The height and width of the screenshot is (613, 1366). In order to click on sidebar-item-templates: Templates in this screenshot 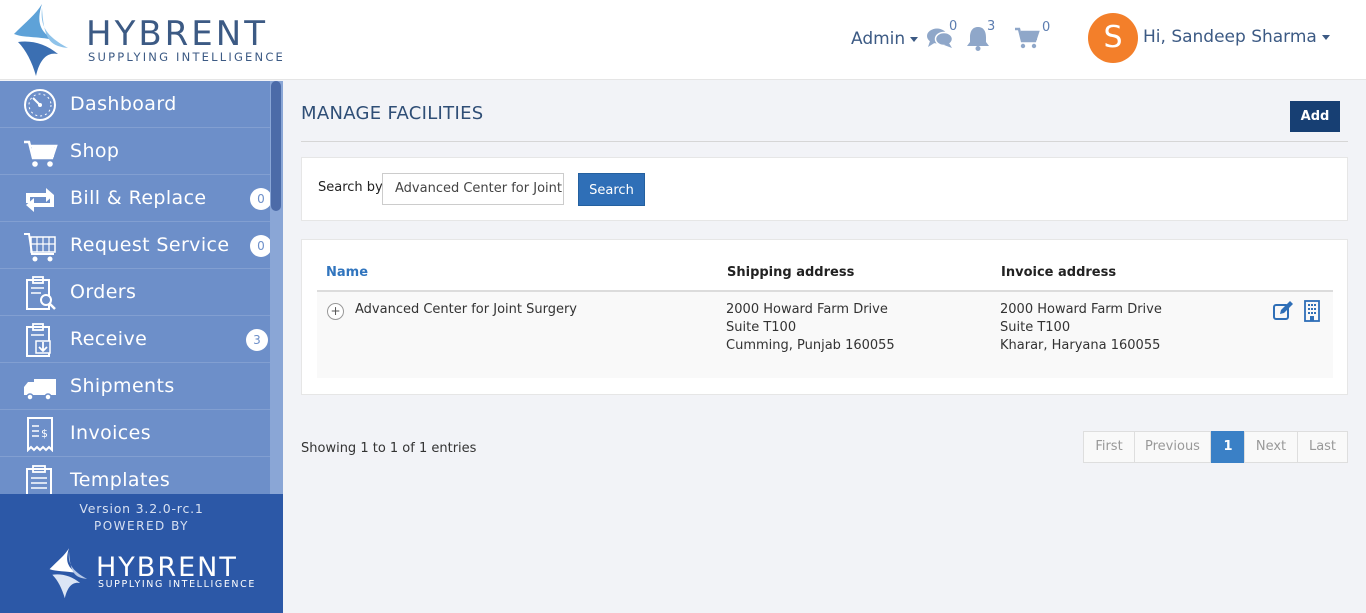, I will do `click(135, 475)`.